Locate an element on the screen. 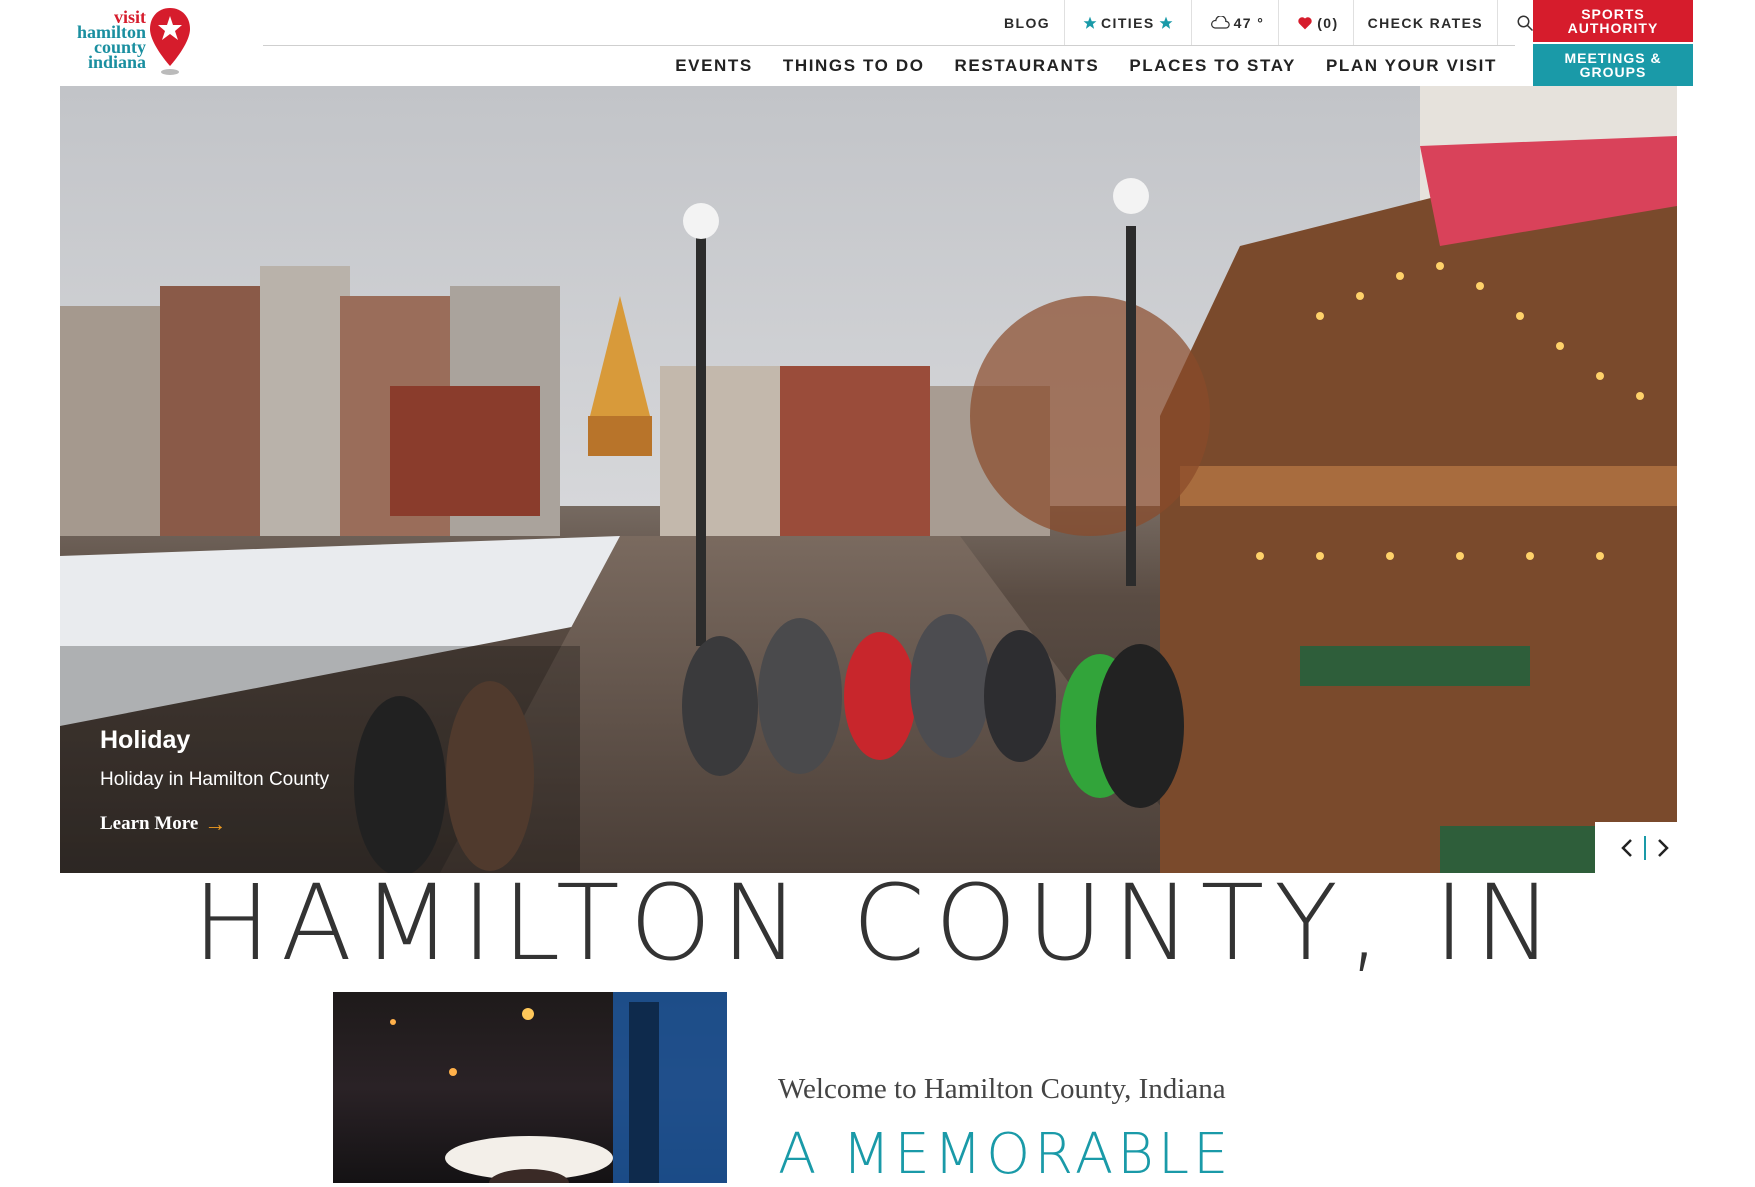 This screenshot has width=1755, height=1187. blog-link: BLOG is located at coordinates (1027, 22).